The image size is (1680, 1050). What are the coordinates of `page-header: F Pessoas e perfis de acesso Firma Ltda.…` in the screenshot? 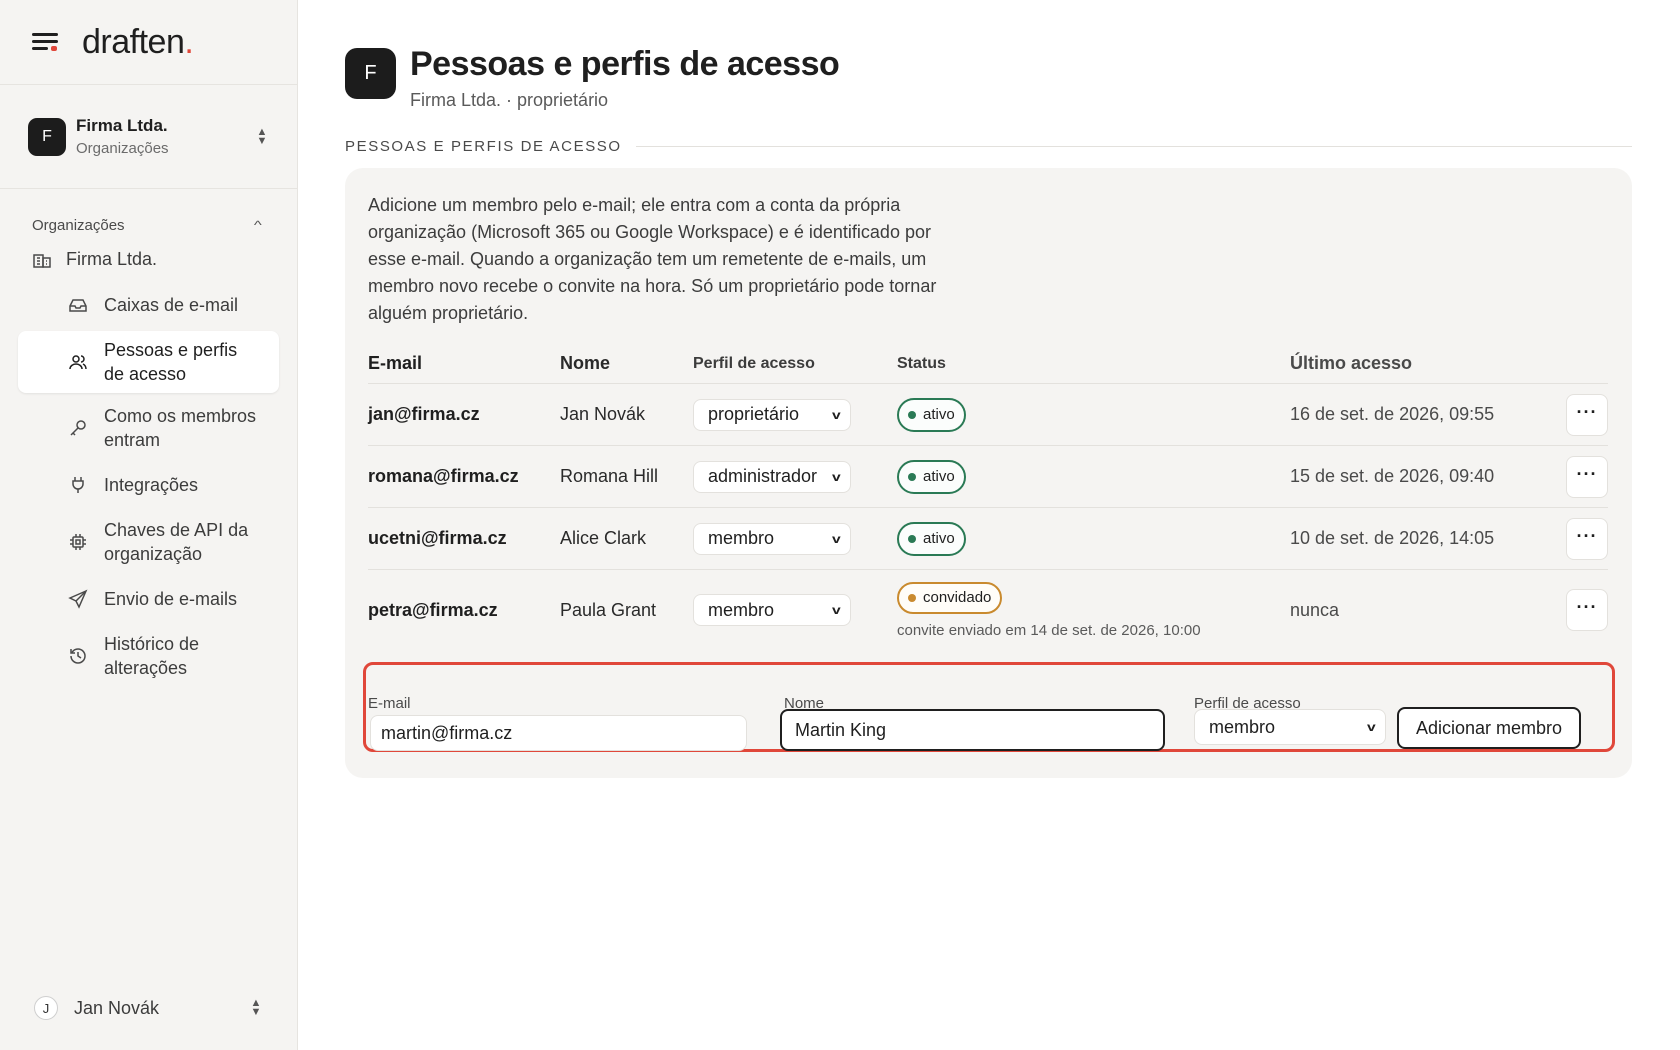 It's located at (592, 77).